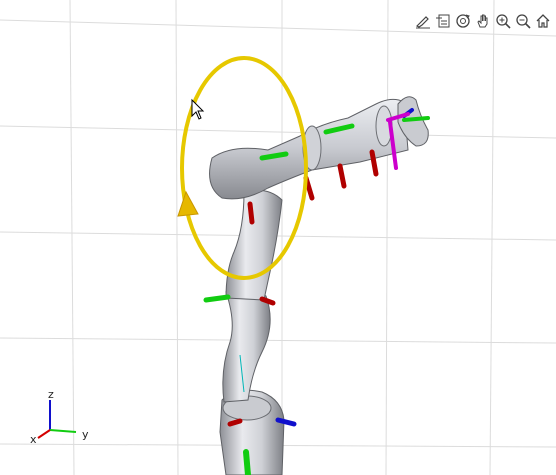 The image size is (556, 475). I want to click on brush-icon, so click(423, 21).